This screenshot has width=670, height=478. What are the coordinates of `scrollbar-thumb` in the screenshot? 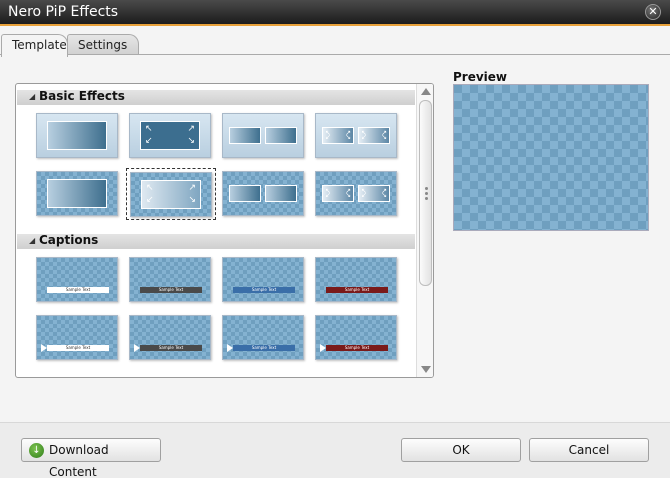 It's located at (425, 193).